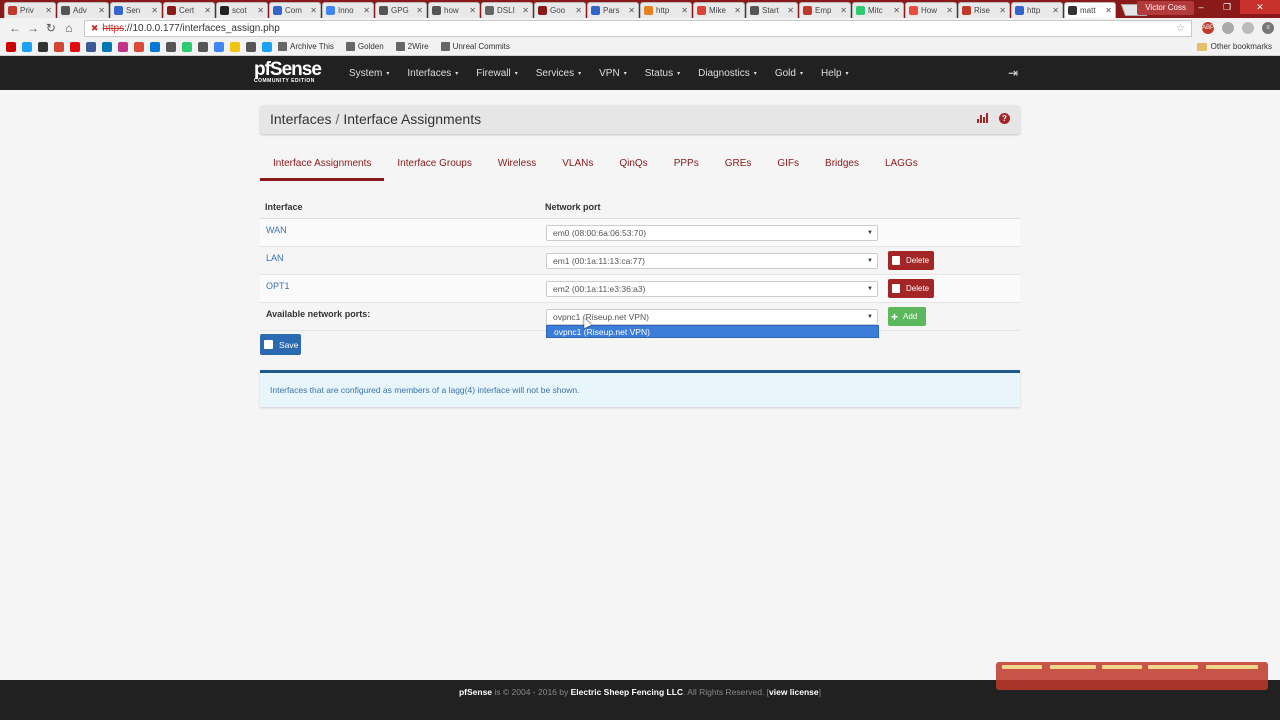  I want to click on bookmark-star-icon: ☆, so click(1180, 28).